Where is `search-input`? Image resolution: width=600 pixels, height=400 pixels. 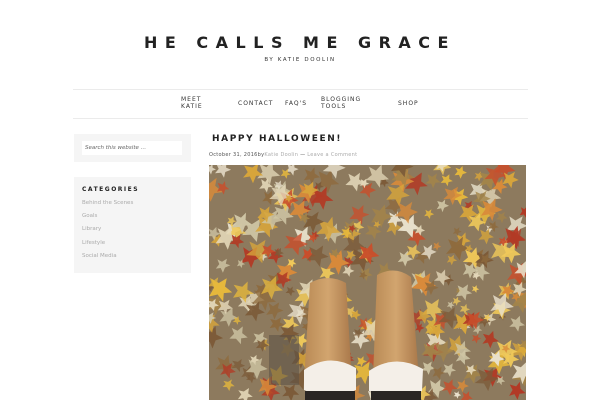 search-input is located at coordinates (132, 148).